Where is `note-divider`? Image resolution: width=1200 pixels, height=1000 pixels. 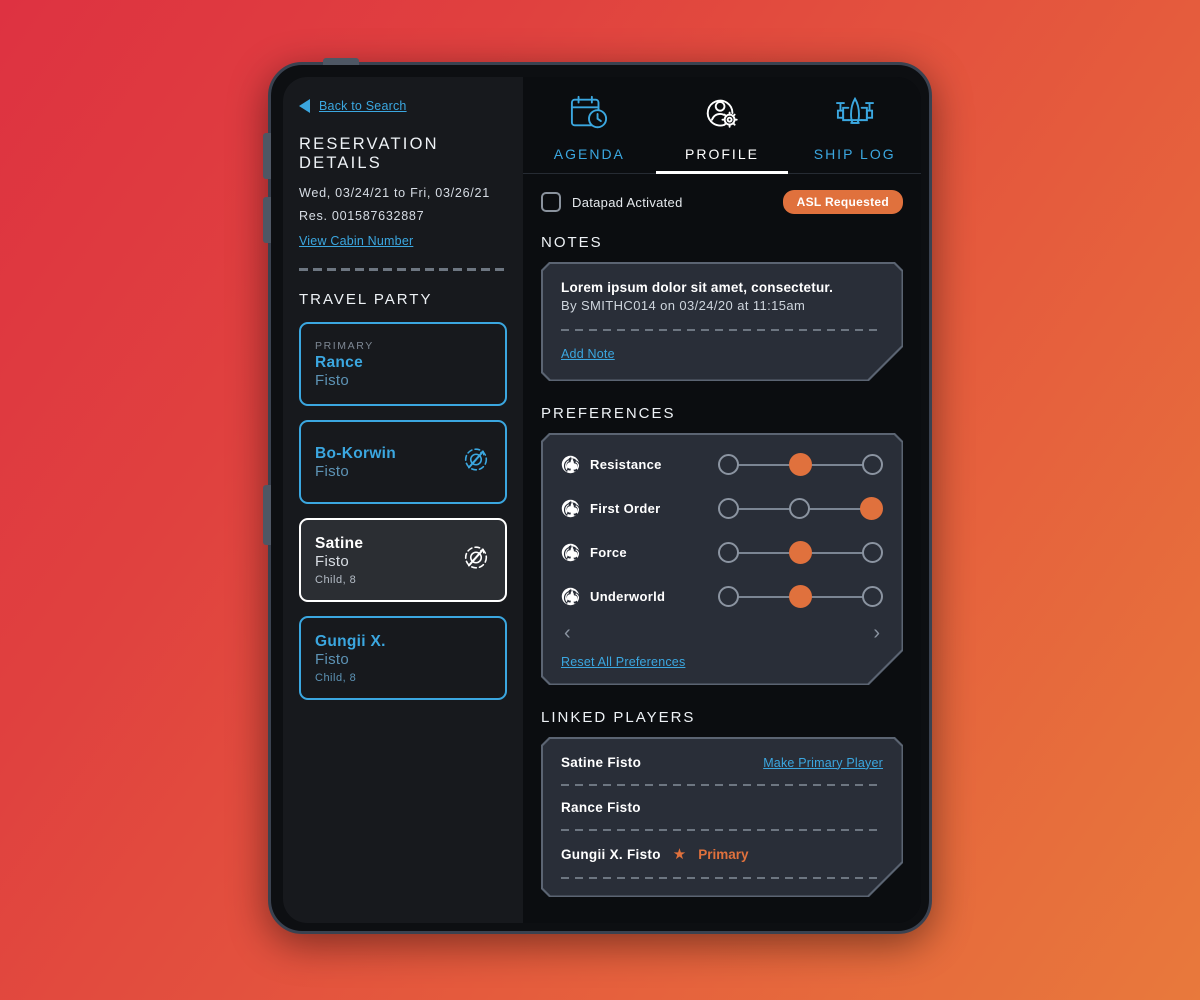
note-divider is located at coordinates (722, 330).